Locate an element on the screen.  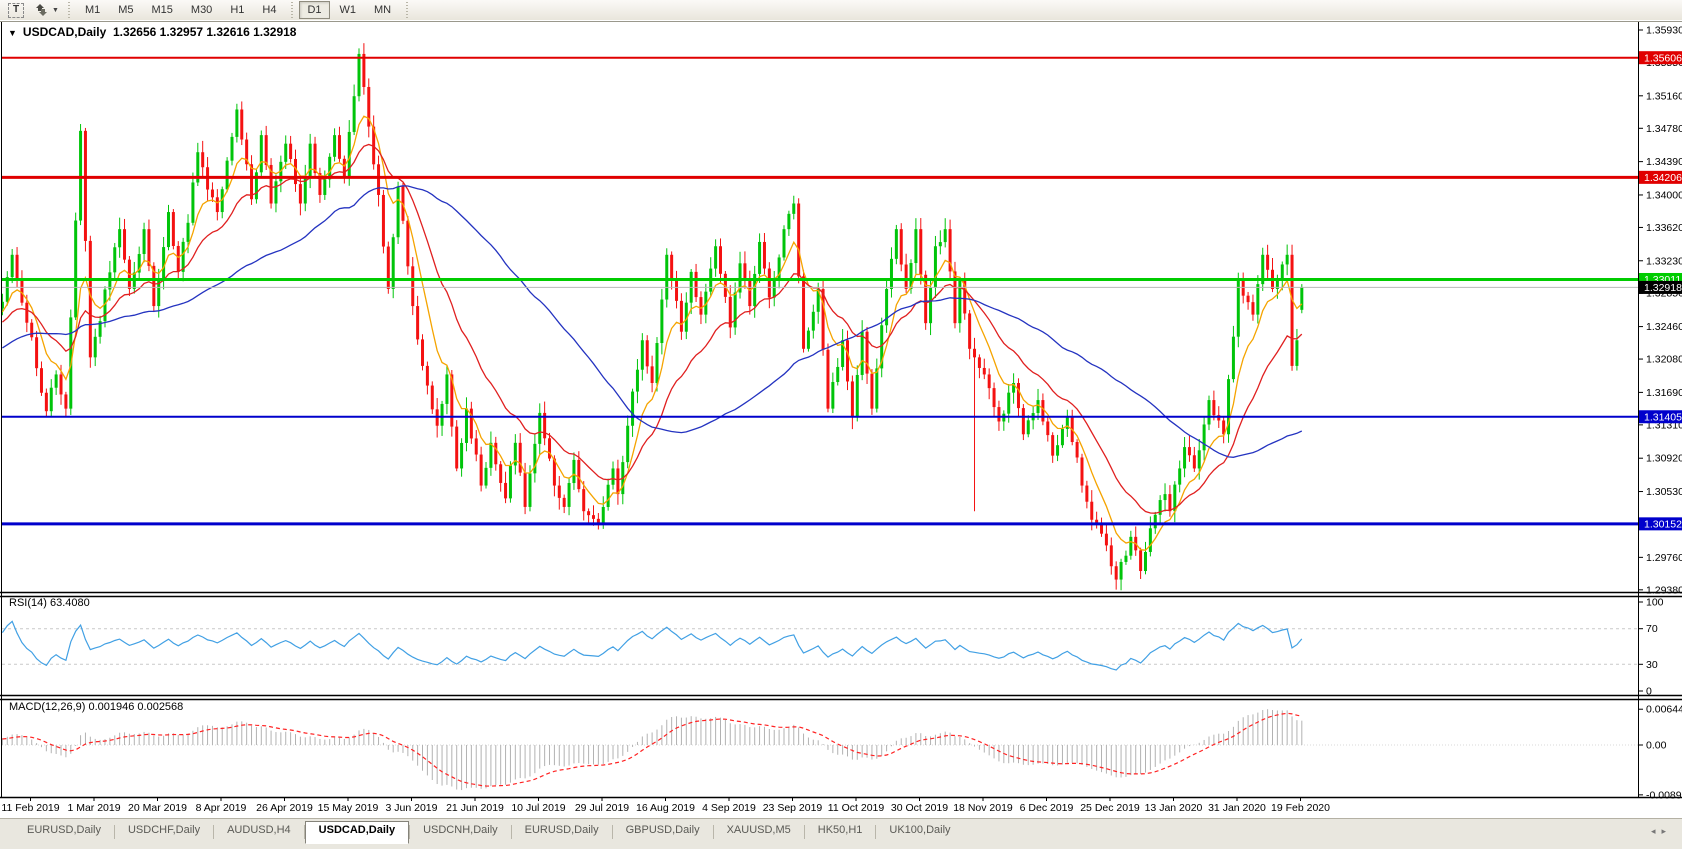
text-label-tool-icon: T is located at coordinates (16, 10).